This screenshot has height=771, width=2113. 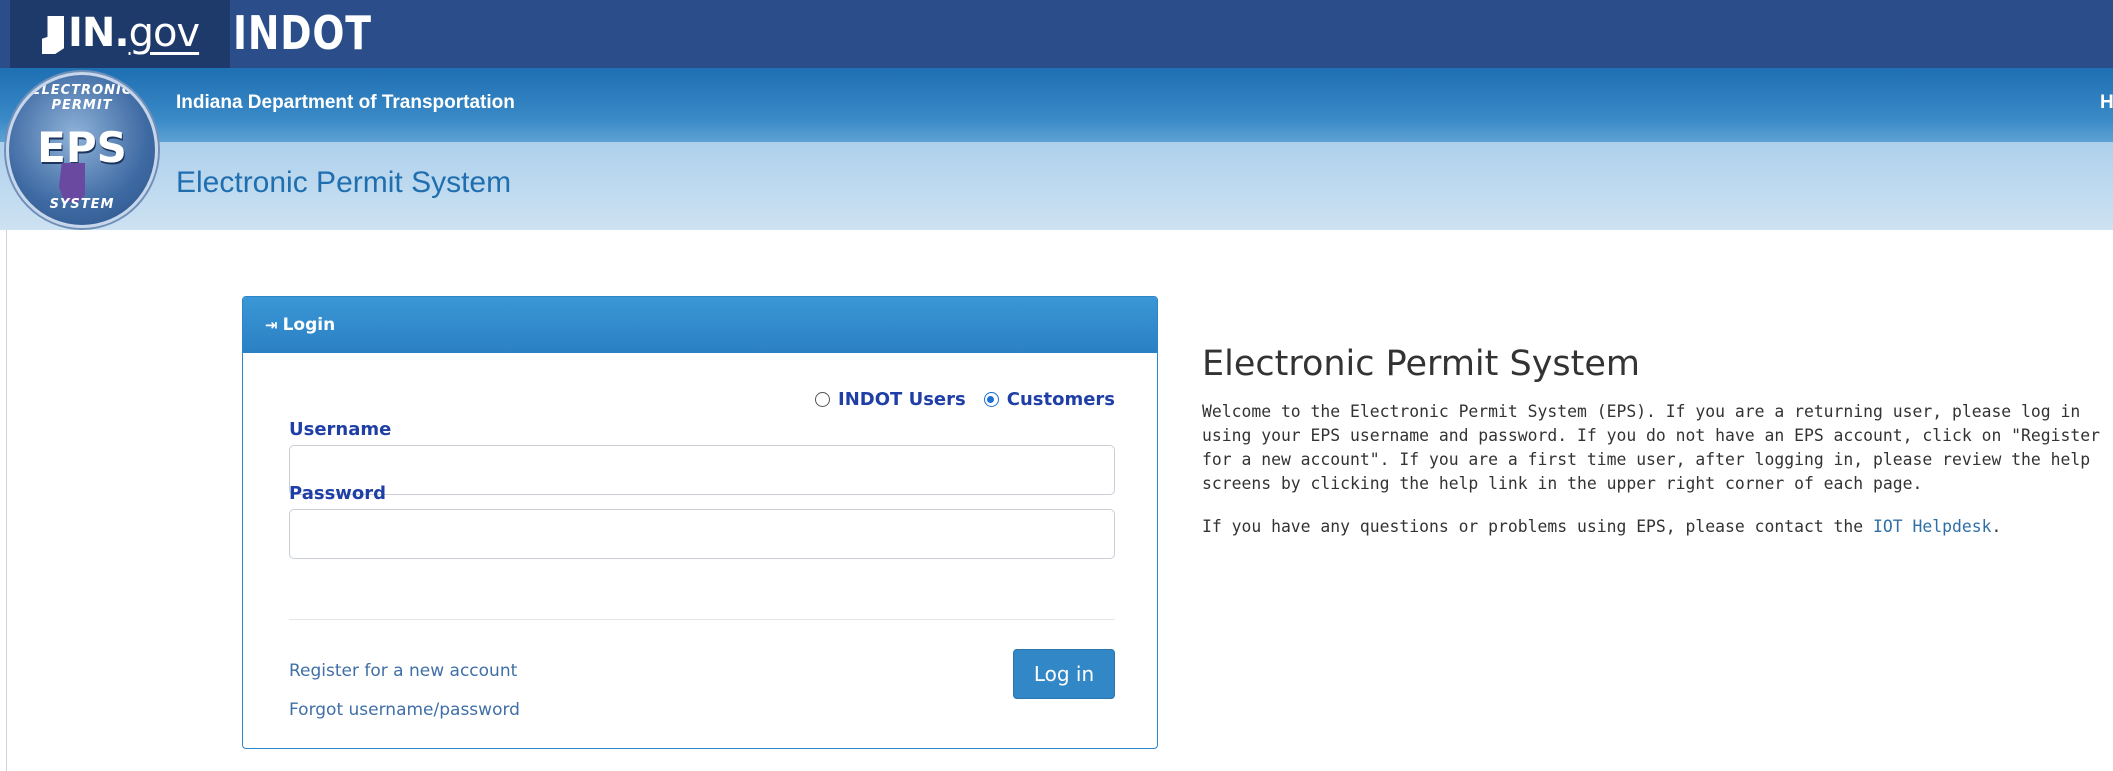 I want to click on username-label: Username, so click(x=340, y=429).